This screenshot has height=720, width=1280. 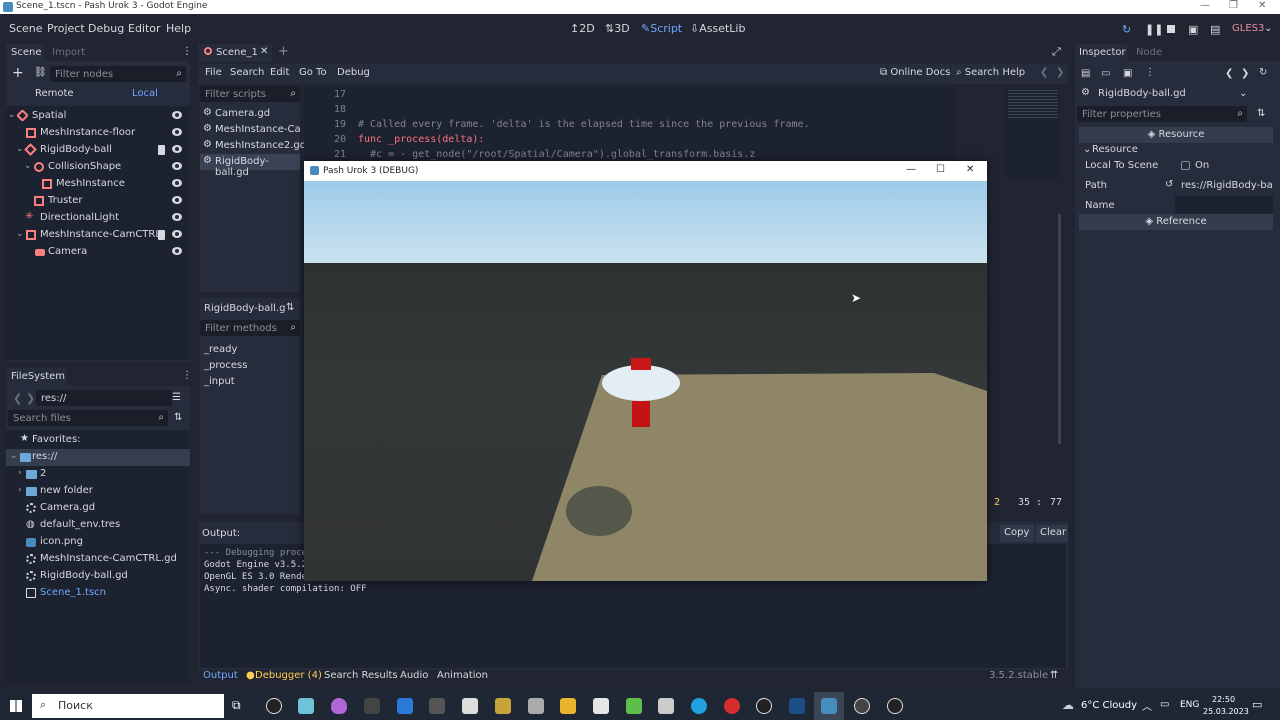 I want to click on weather-text: 6°C Cloudy, so click(x=1109, y=705).